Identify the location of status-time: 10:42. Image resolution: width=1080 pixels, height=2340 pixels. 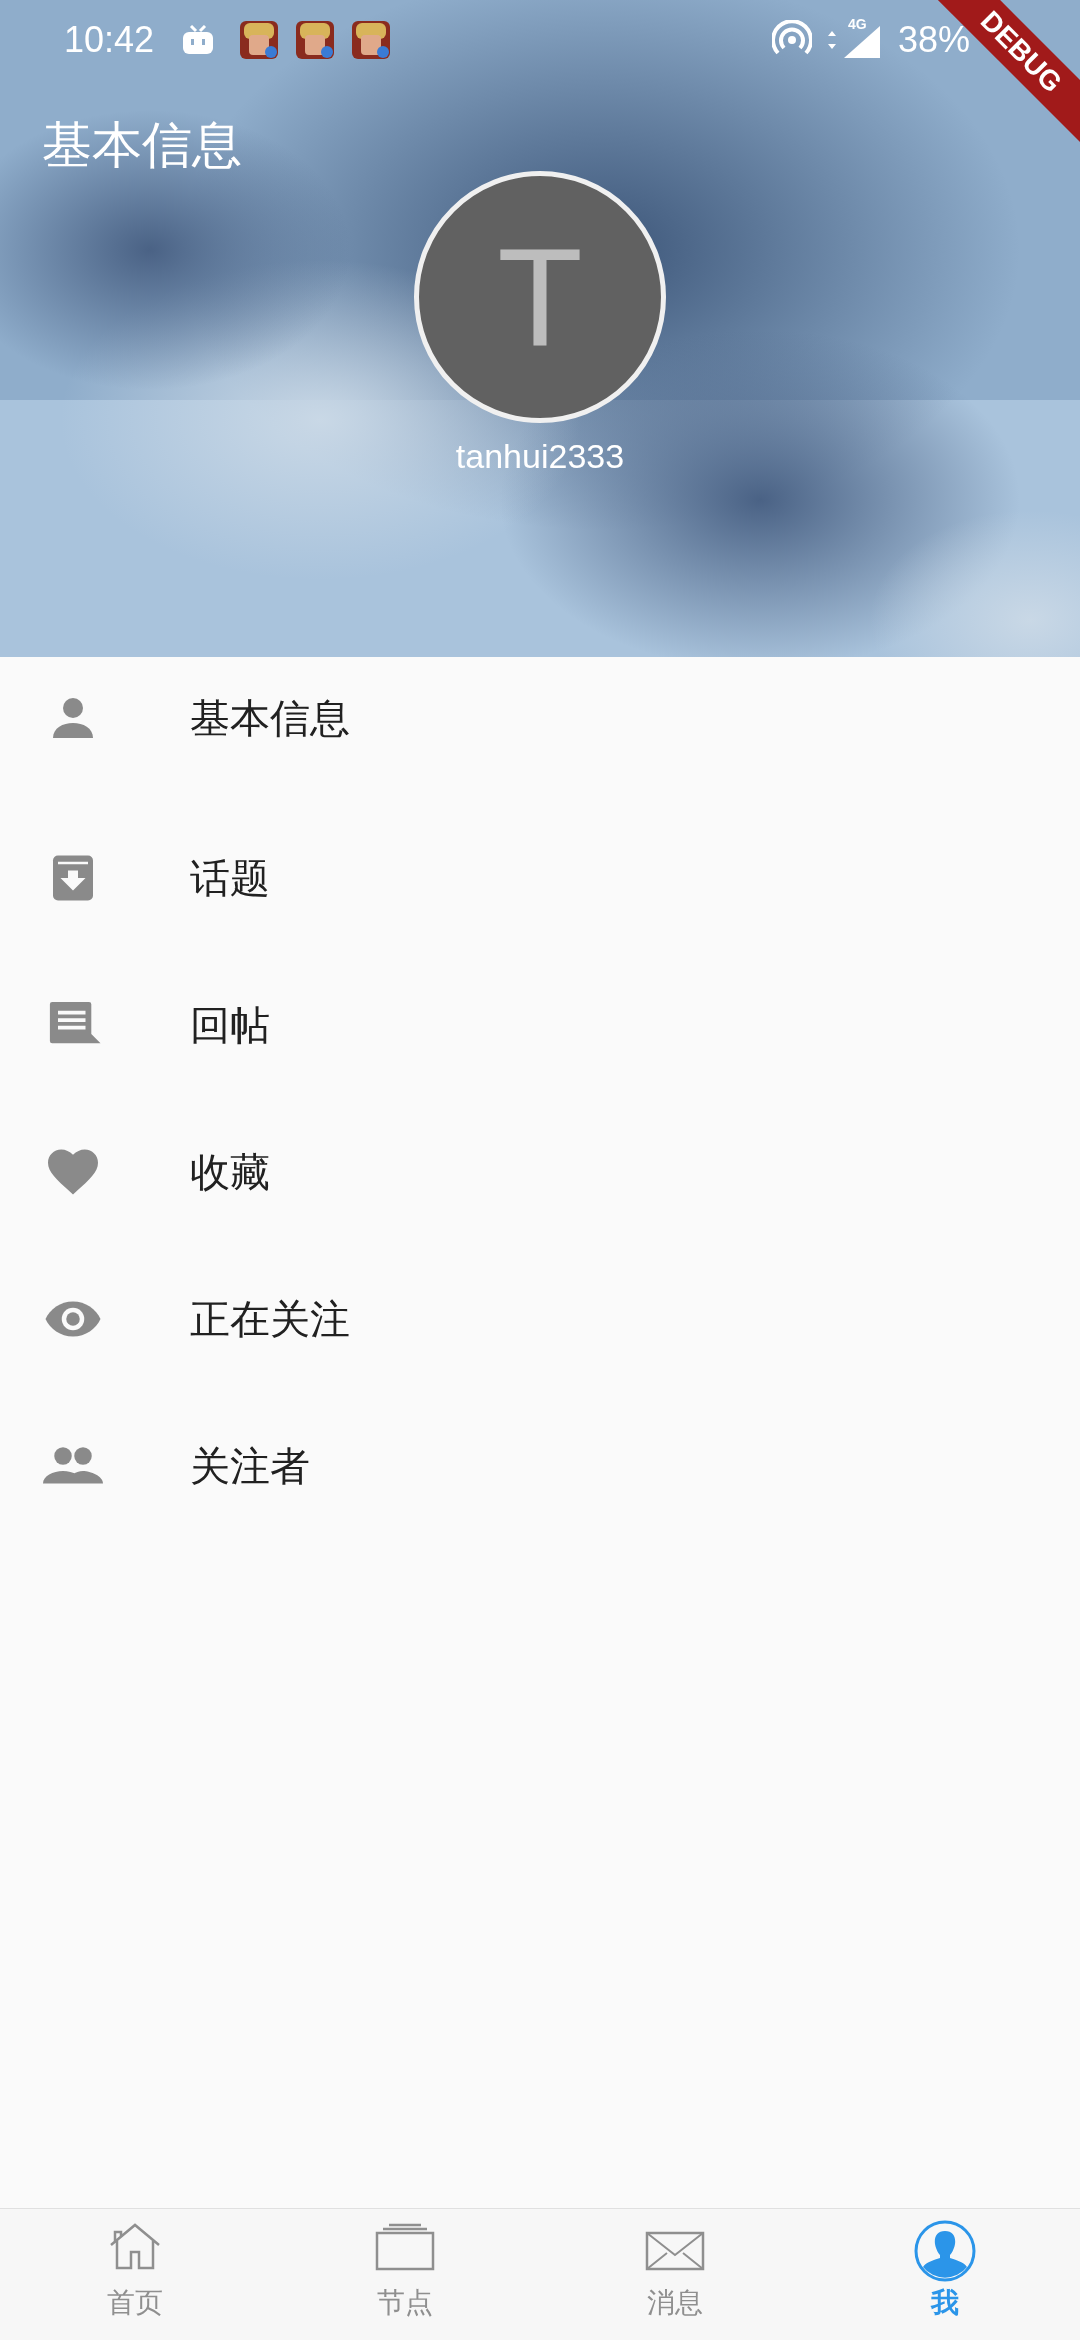
(109, 40).